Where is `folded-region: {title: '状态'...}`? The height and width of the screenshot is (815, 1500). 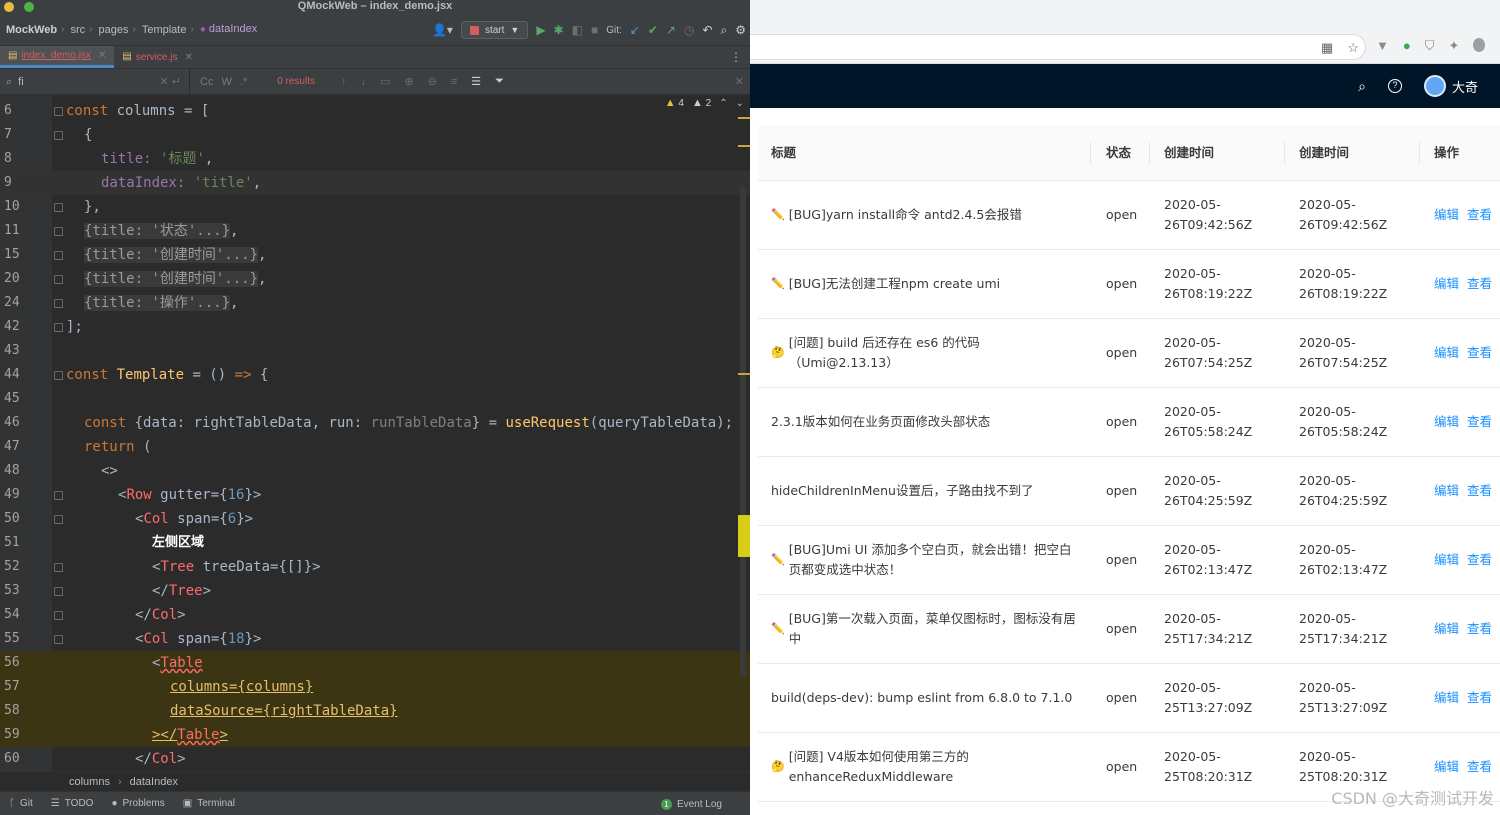 folded-region: {title: '状态'...} is located at coordinates (157, 231).